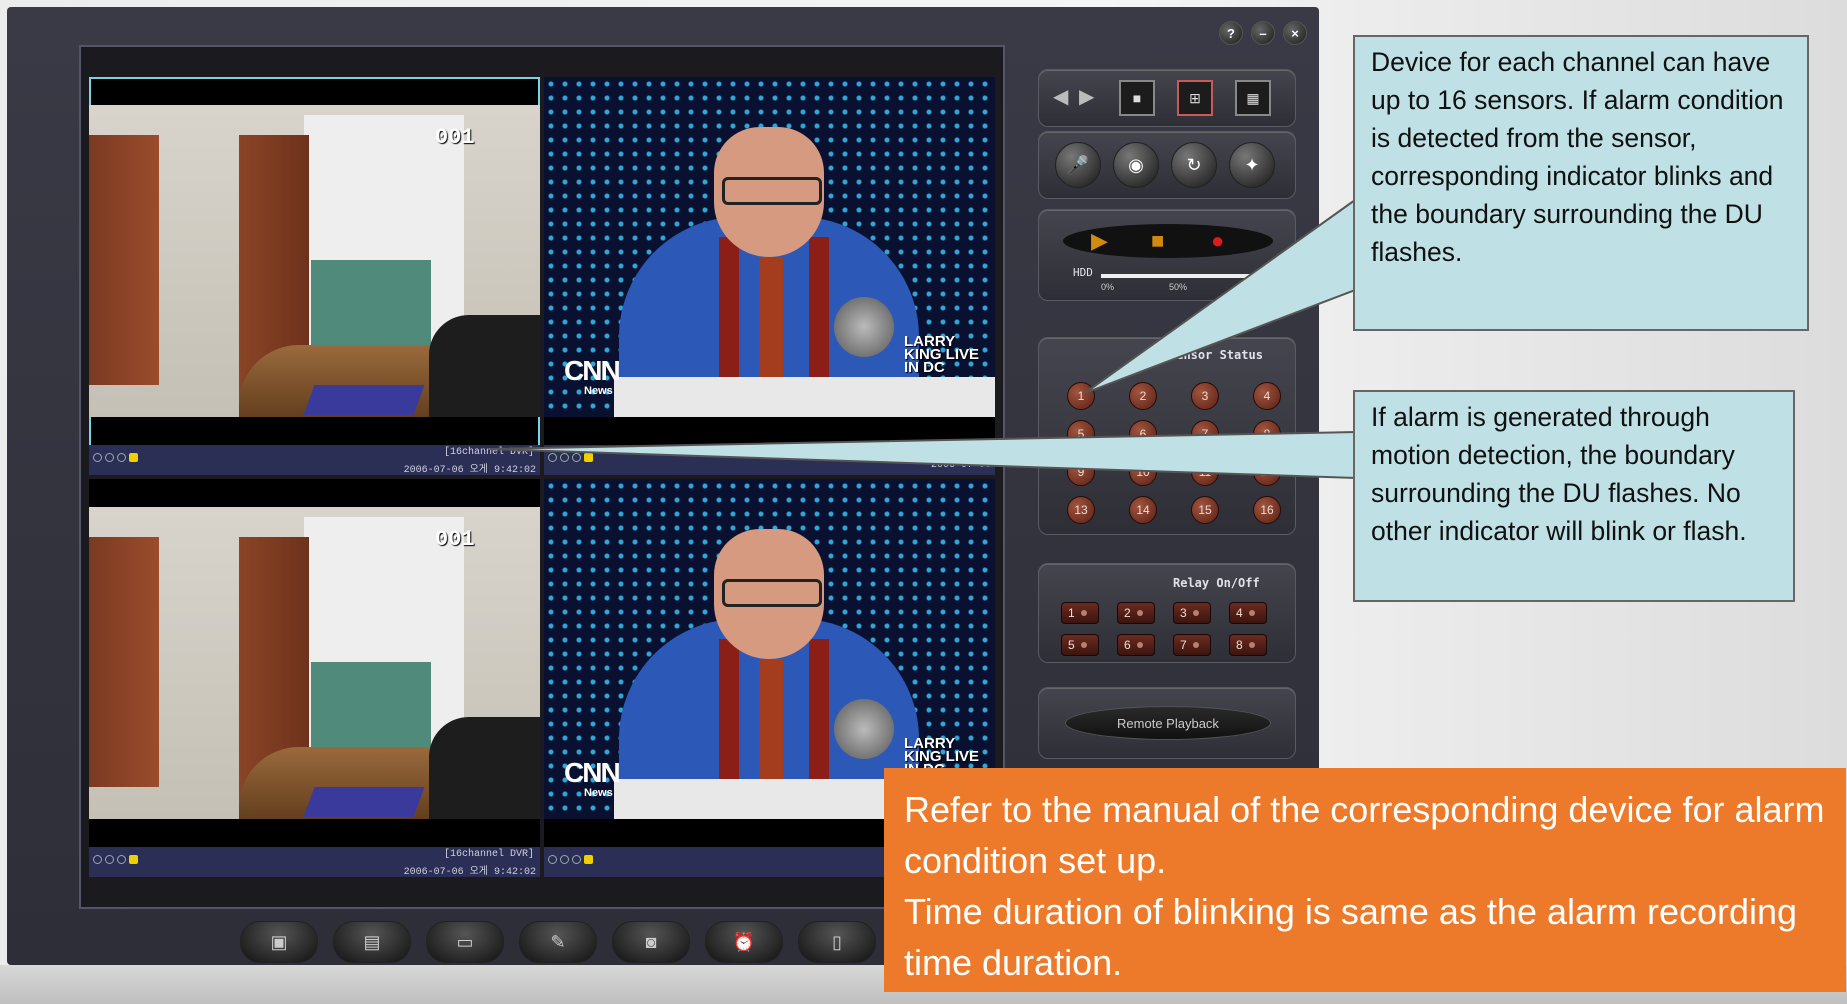 Image resolution: width=1847 pixels, height=1004 pixels. Describe the element at coordinates (1295, 33) in the screenshot. I see `close-button: ×` at that location.